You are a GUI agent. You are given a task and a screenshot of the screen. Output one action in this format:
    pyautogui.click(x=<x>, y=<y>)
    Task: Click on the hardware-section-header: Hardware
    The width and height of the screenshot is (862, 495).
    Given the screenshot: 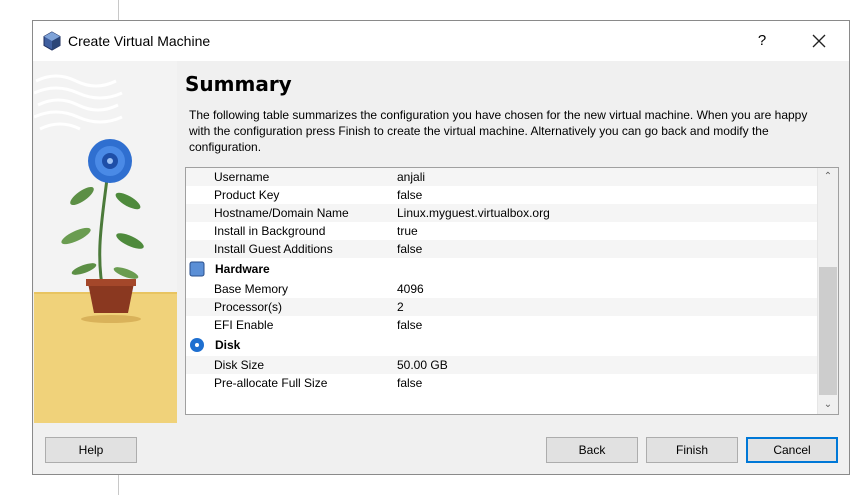 What is the action you would take?
    pyautogui.click(x=501, y=269)
    